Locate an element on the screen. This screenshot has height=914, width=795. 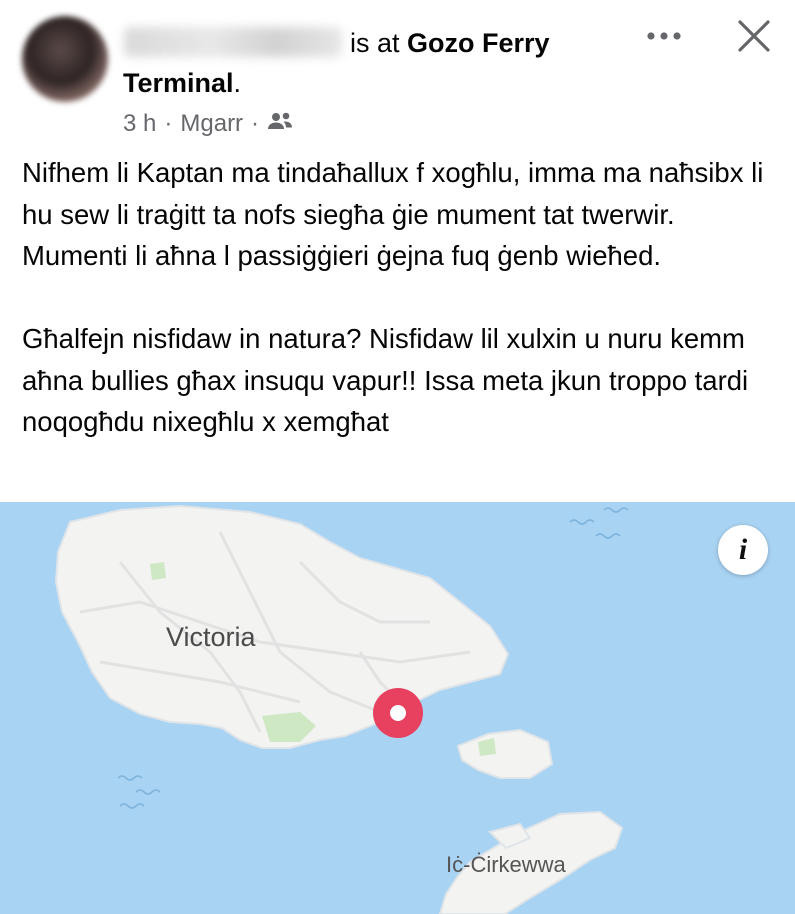
more-icon is located at coordinates (664, 36).